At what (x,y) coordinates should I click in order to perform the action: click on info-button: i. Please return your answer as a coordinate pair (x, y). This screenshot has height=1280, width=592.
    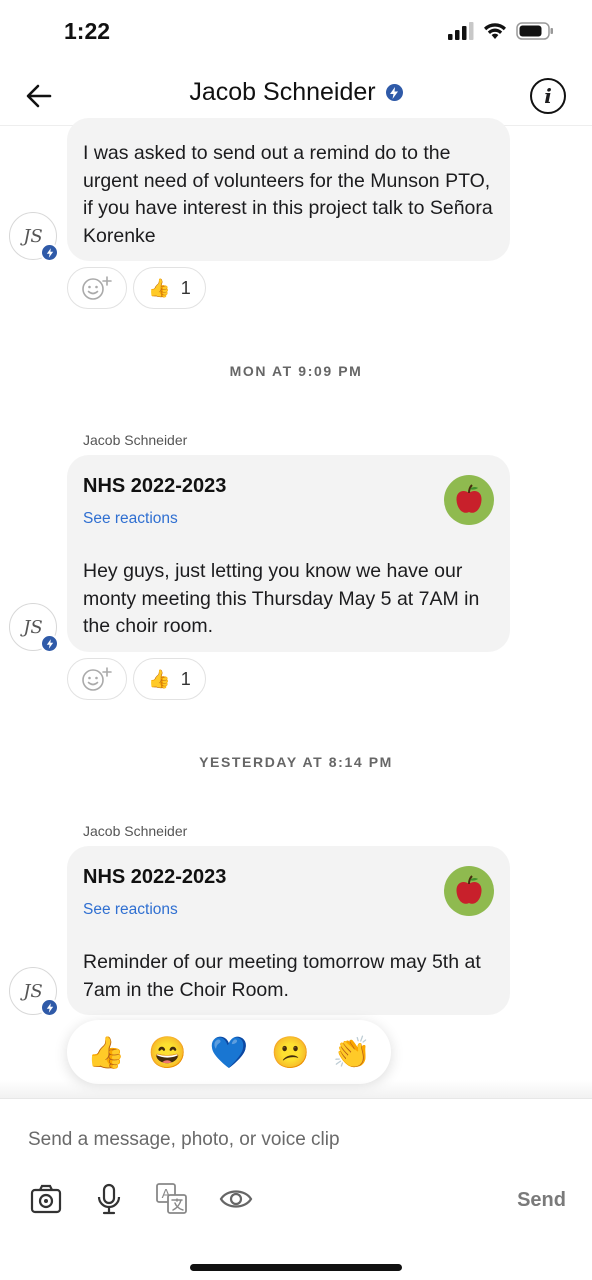
    Looking at the image, I should click on (548, 96).